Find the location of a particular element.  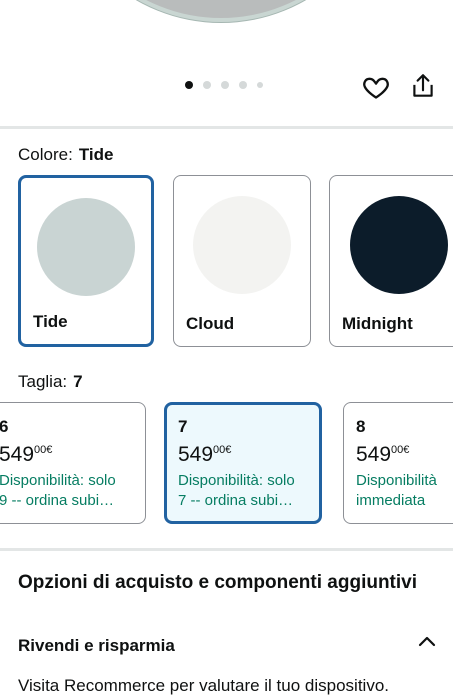

availability-line-2: immediata is located at coordinates (391, 500).